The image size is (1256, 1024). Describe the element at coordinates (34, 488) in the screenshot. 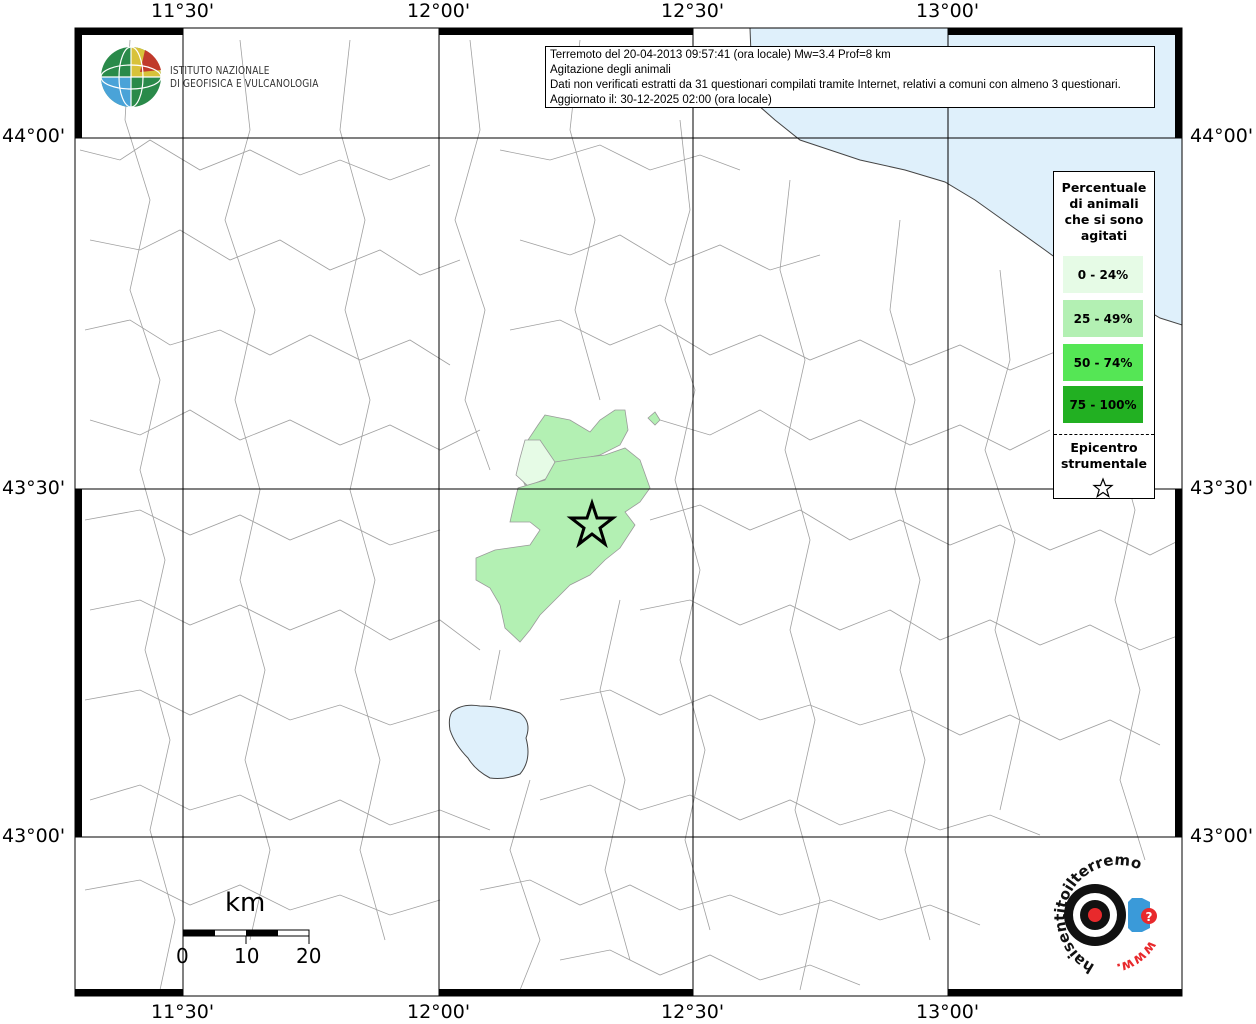

I see `lat-label-left: 43°30'` at that location.